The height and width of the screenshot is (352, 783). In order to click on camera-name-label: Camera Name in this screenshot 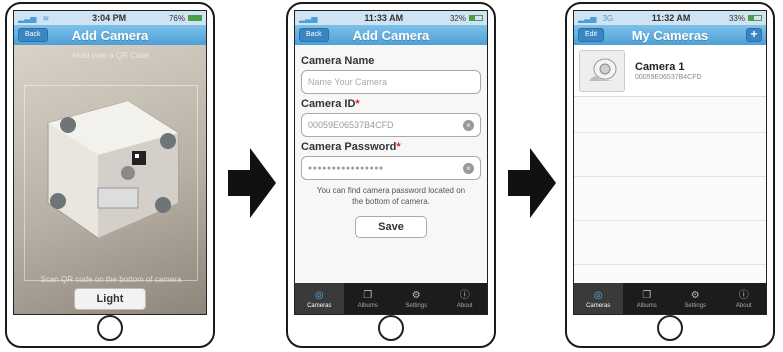, I will do `click(338, 61)`.